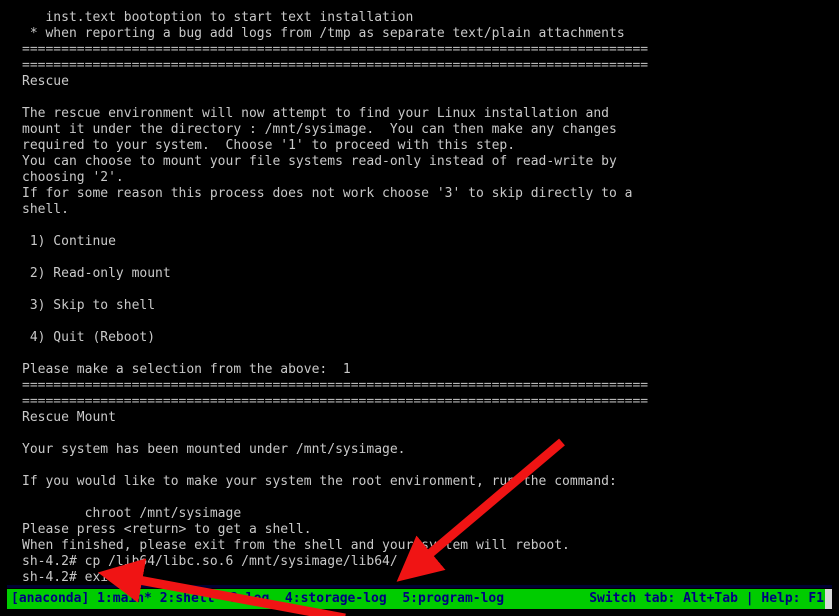 This screenshot has height=616, width=839. I want to click on console-line: chroot /mnt/sysimage, so click(132, 513).